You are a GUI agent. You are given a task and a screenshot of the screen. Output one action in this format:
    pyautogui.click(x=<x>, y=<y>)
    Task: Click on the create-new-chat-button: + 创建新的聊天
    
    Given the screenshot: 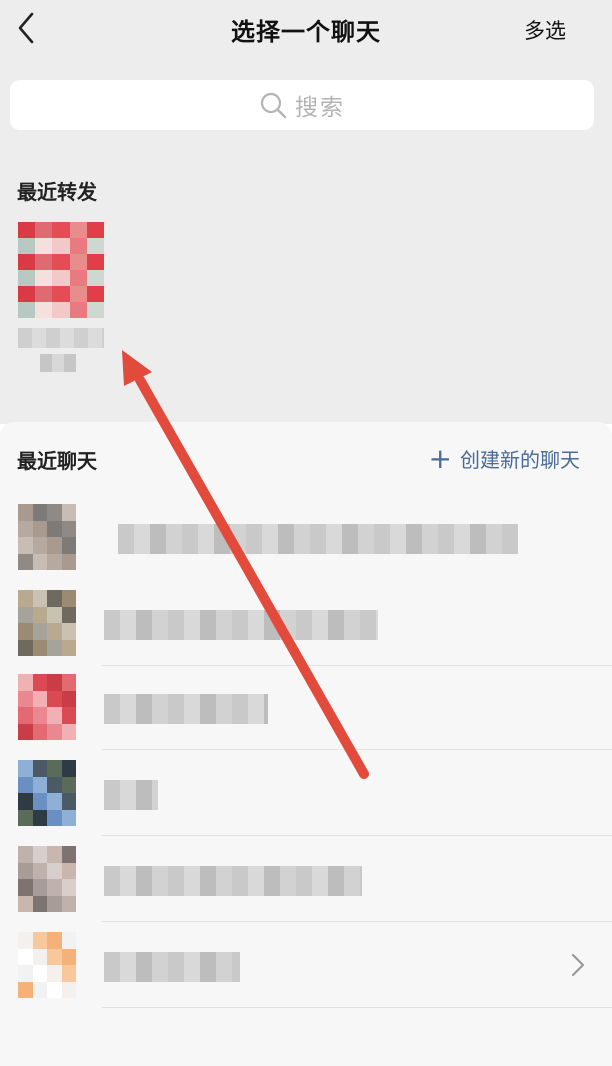 What is the action you would take?
    pyautogui.click(x=504, y=458)
    